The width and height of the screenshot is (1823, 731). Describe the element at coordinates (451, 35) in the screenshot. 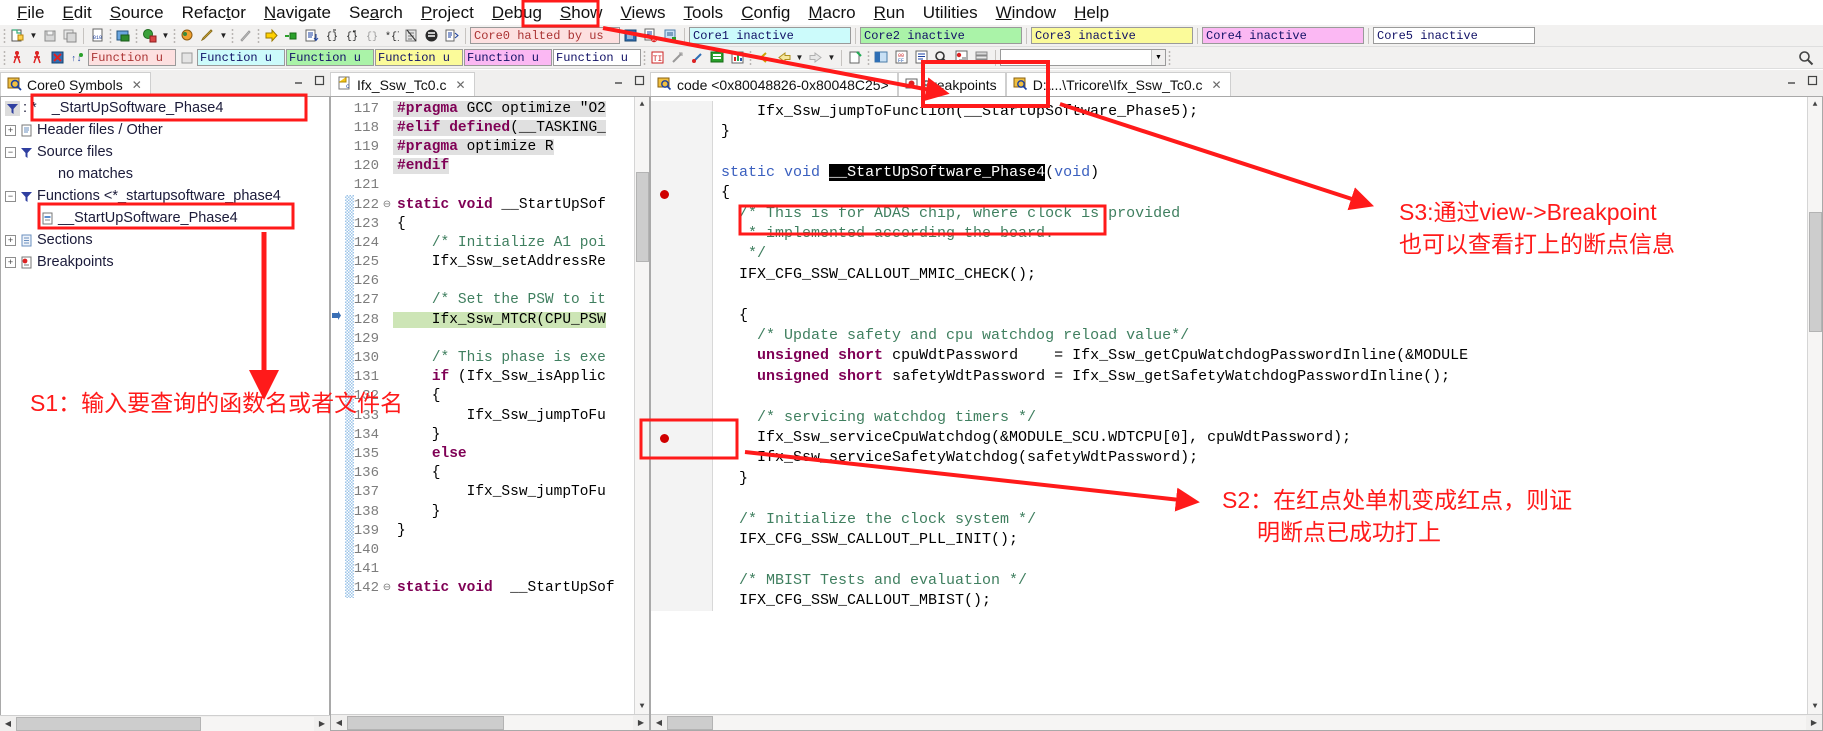

I see `registers-icon` at that location.